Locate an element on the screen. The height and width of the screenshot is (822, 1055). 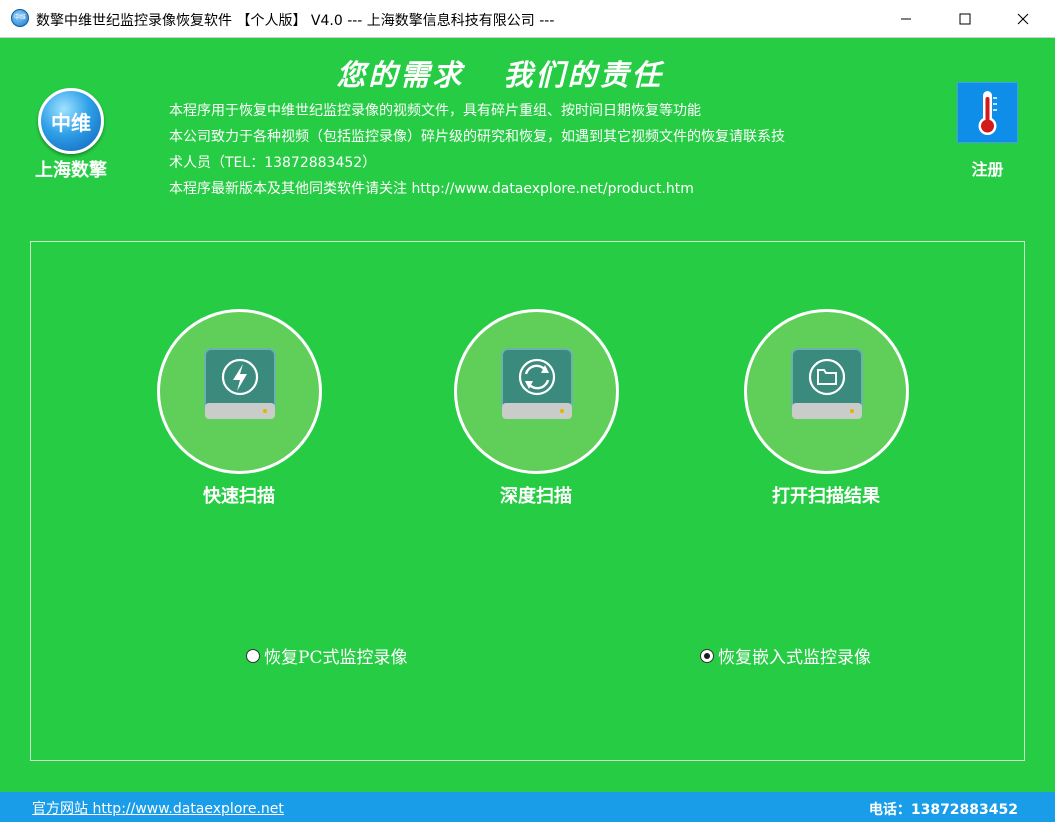
lightning-drive-icon is located at coordinates (240, 383).